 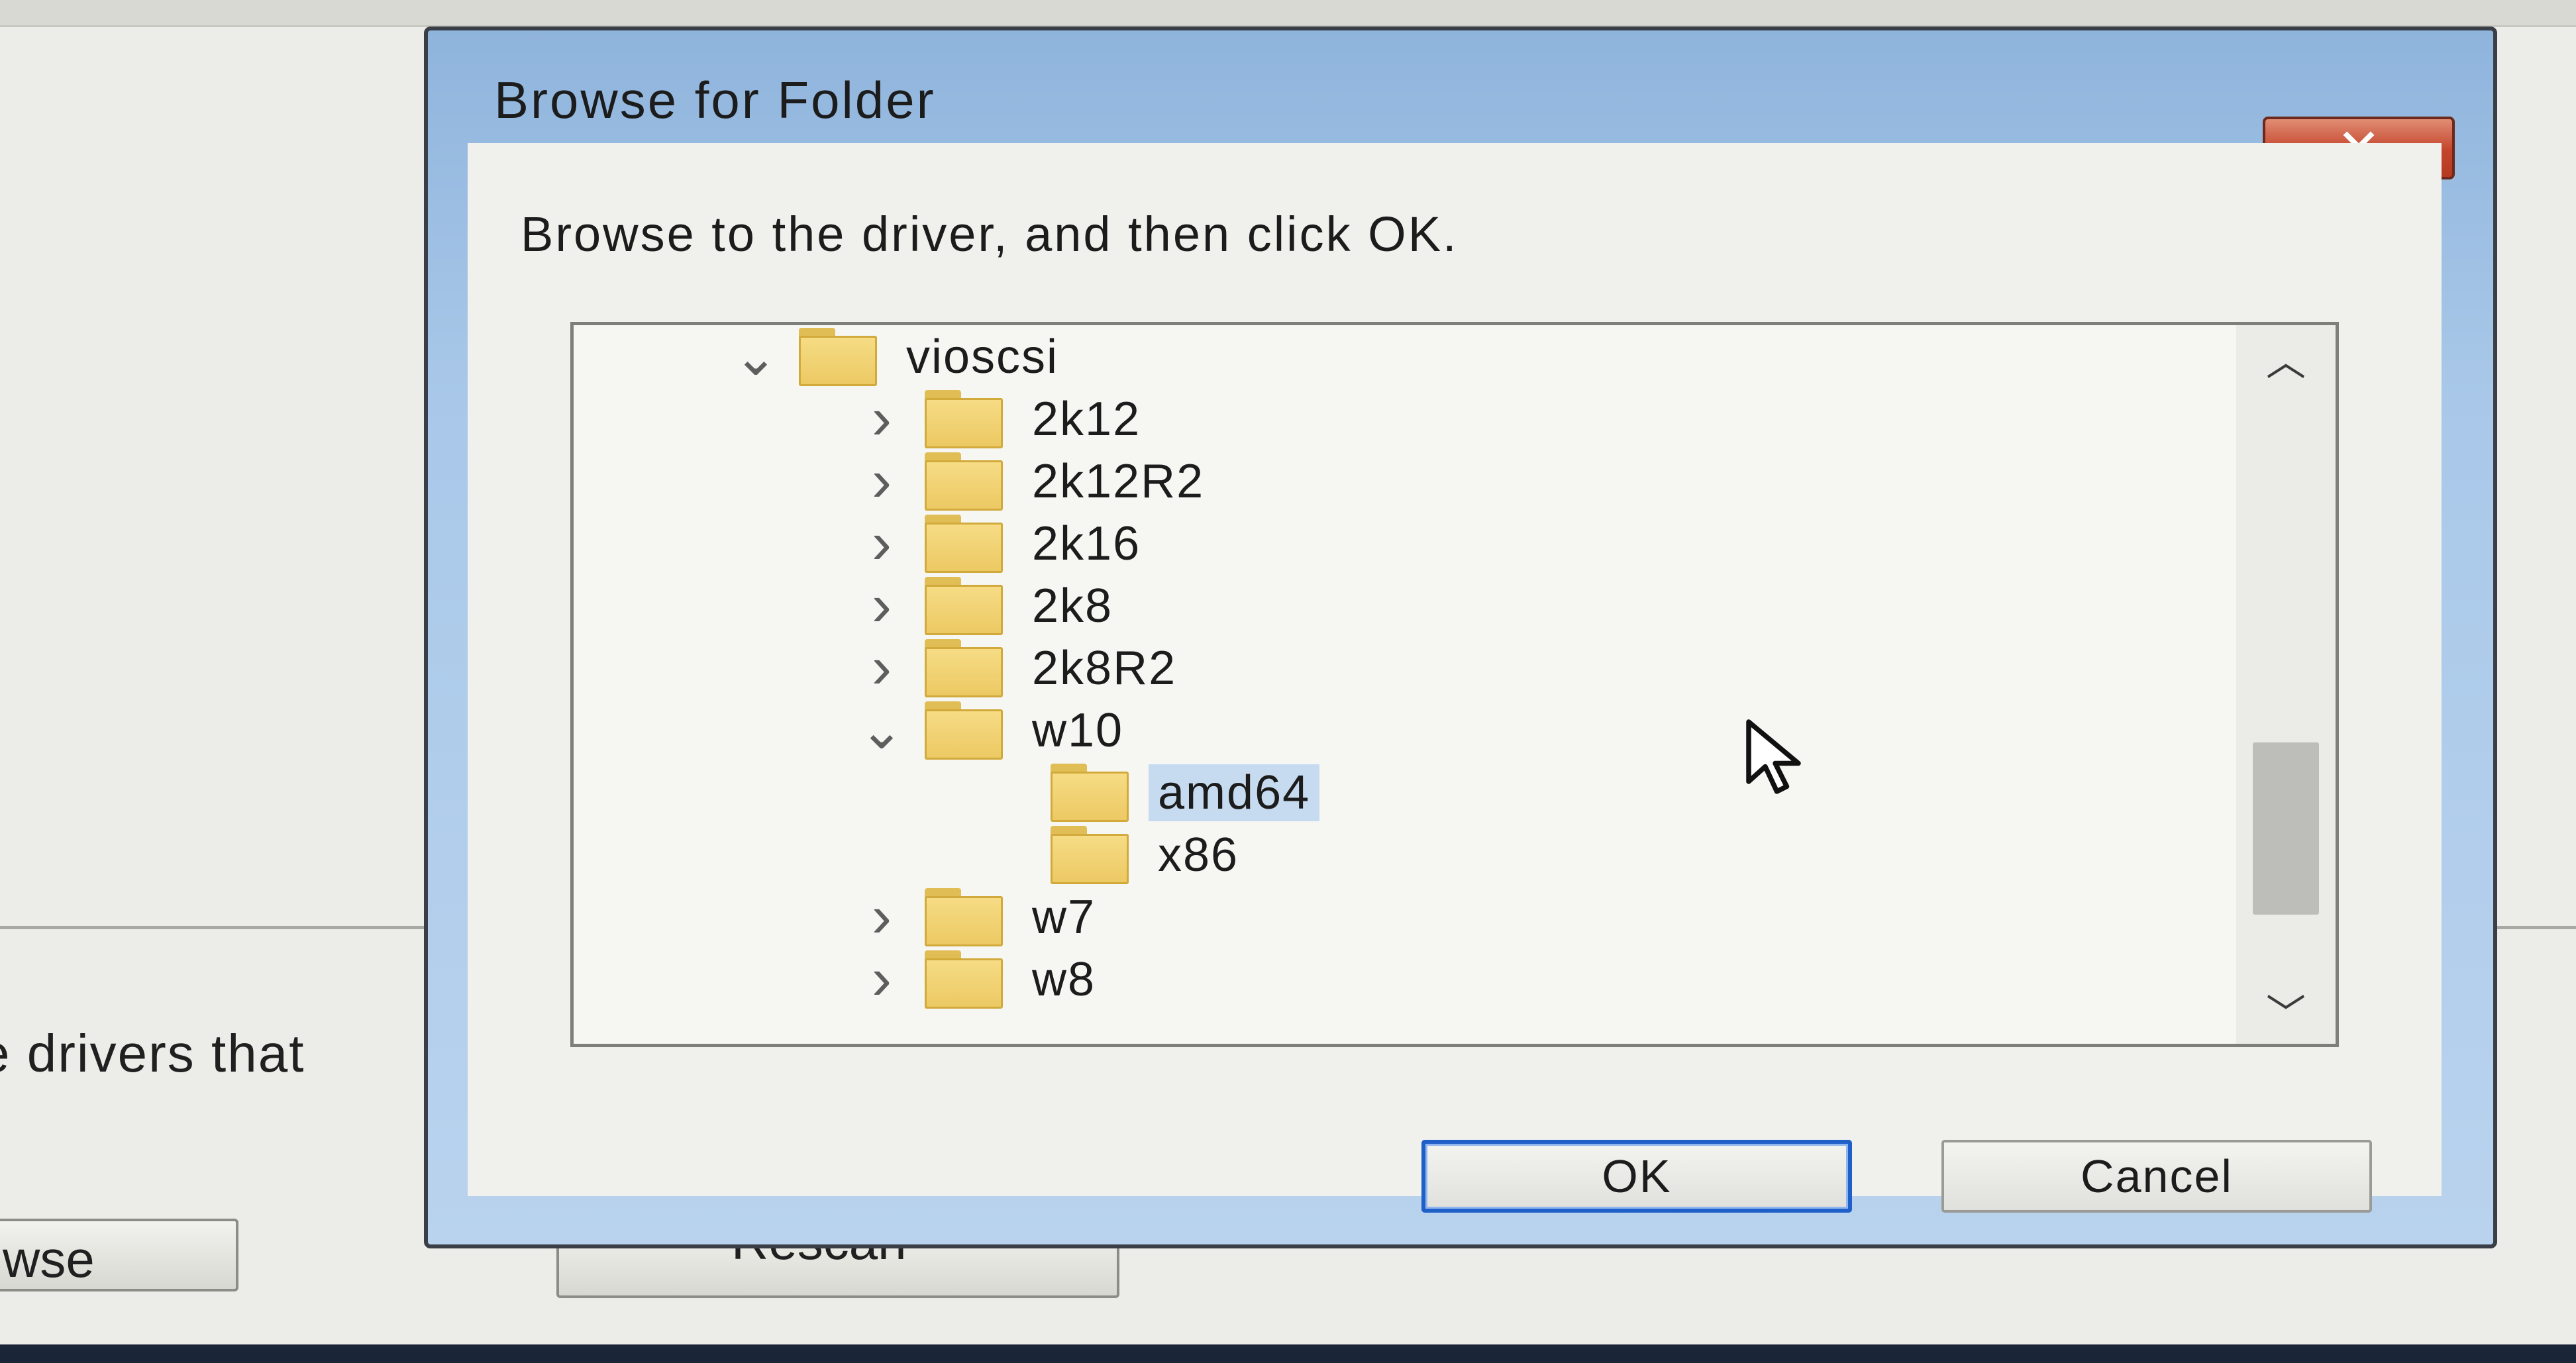 I want to click on taskbar, so click(x=1288, y=1353).